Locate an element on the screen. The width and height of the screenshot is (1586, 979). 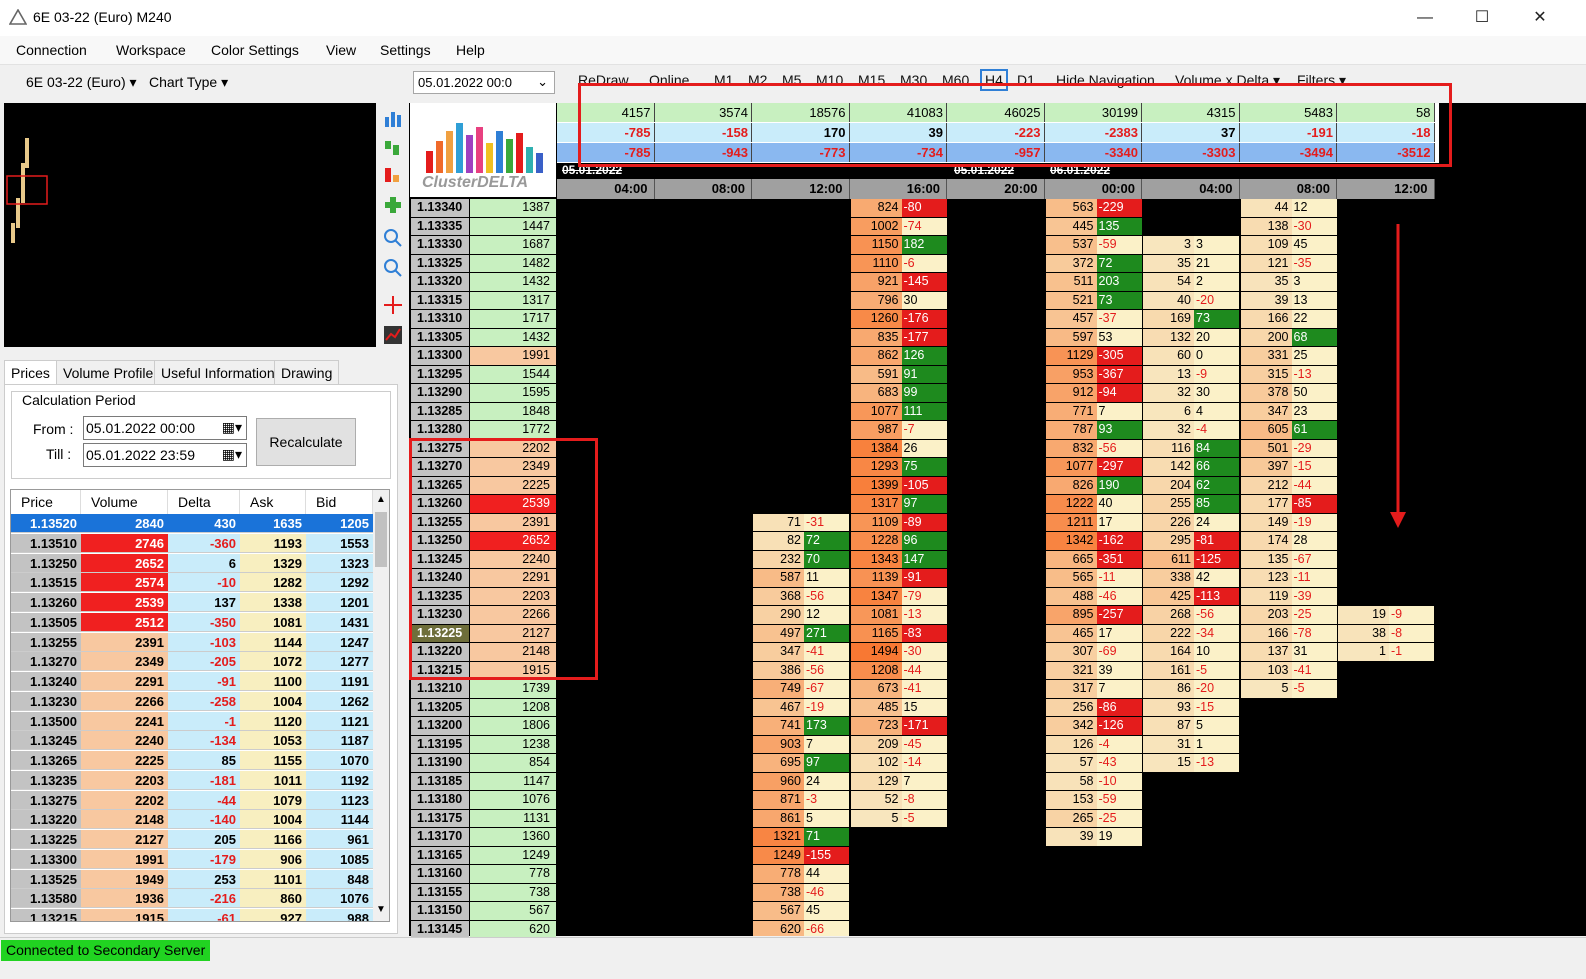
footprint-cell: 425 -113 is located at coordinates (1191, 596).